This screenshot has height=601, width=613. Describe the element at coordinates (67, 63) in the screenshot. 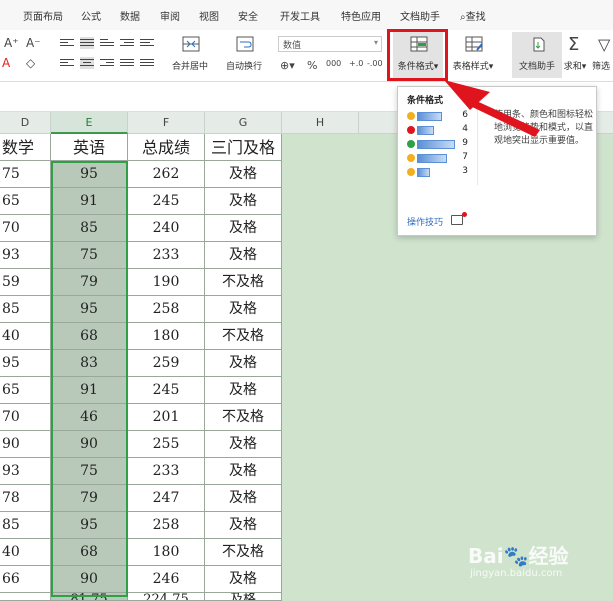

I see `align-left-icon` at that location.